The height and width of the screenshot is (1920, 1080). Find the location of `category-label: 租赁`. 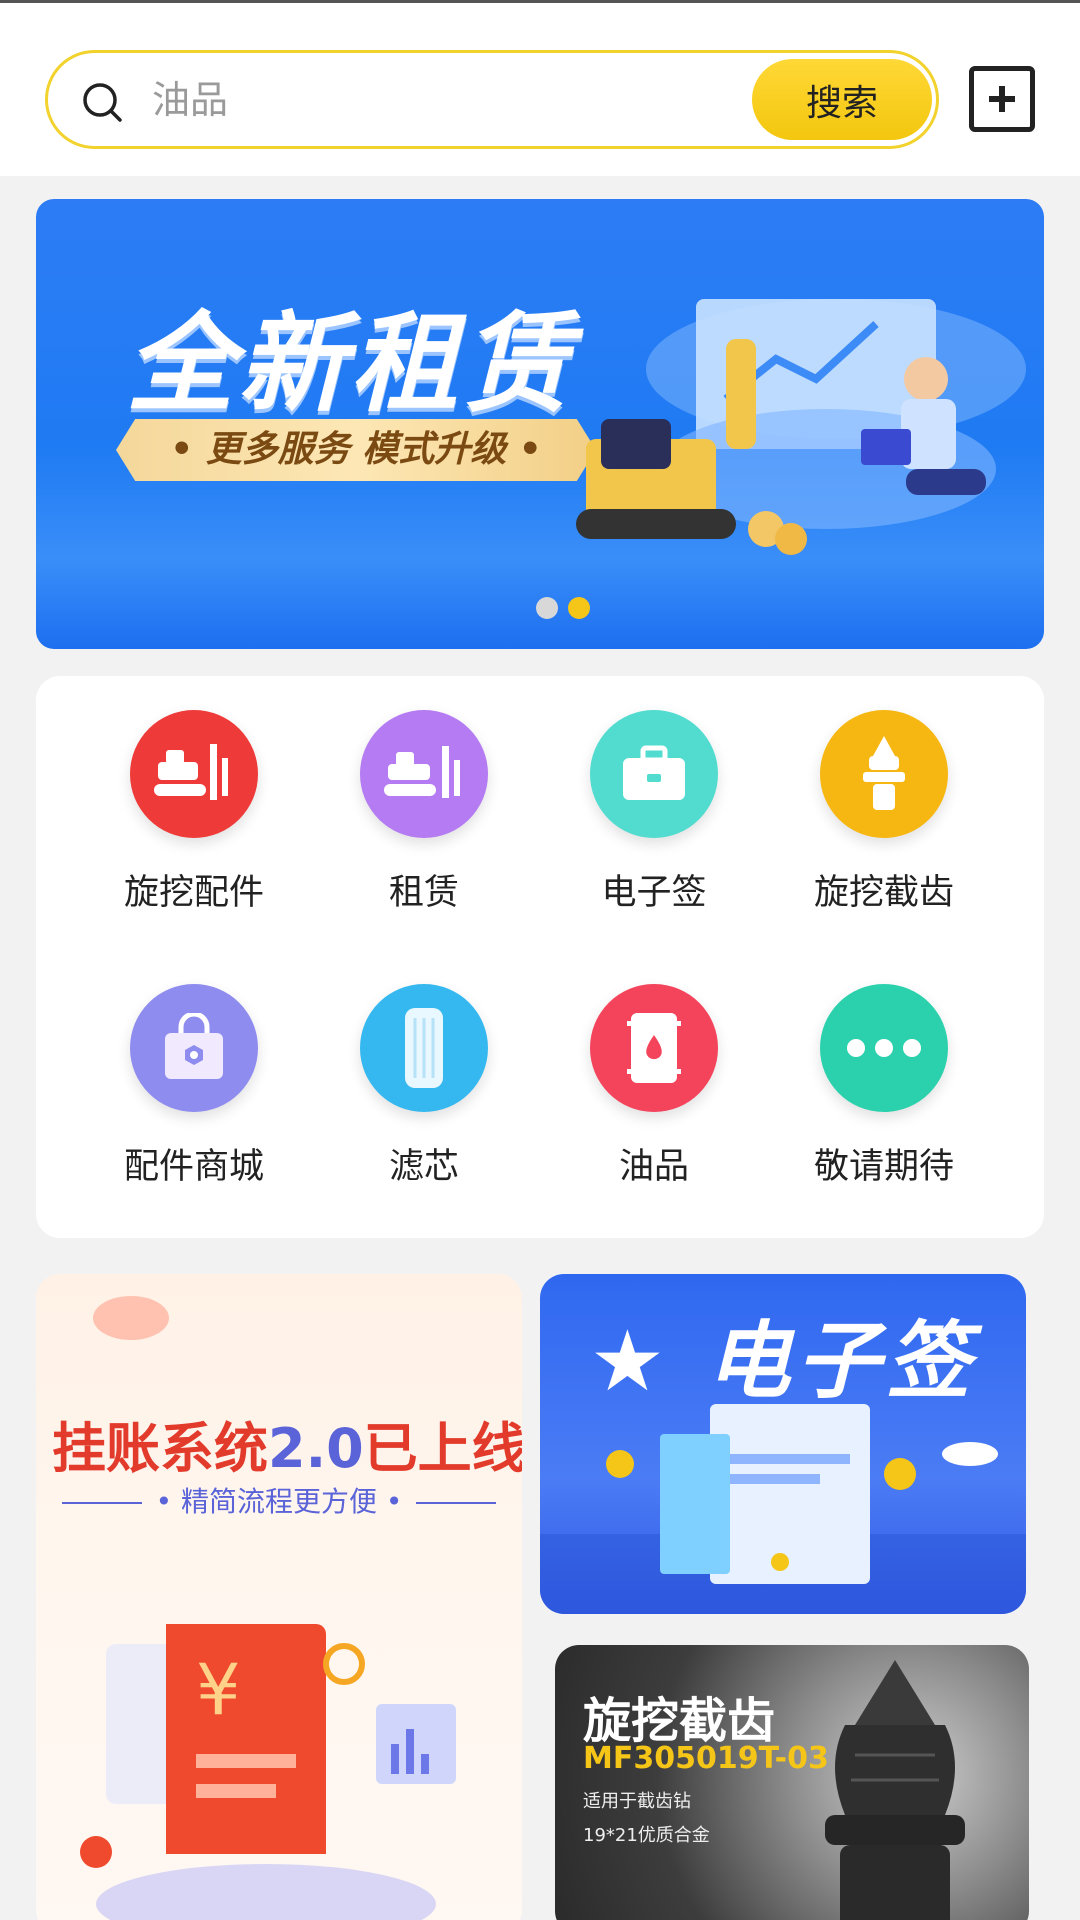

category-label: 租赁 is located at coordinates (423, 893).